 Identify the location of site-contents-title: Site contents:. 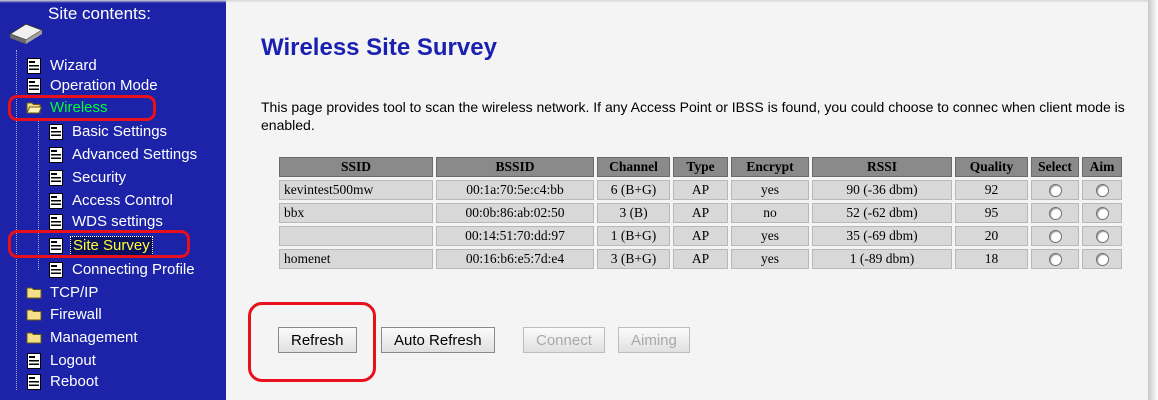
(100, 13).